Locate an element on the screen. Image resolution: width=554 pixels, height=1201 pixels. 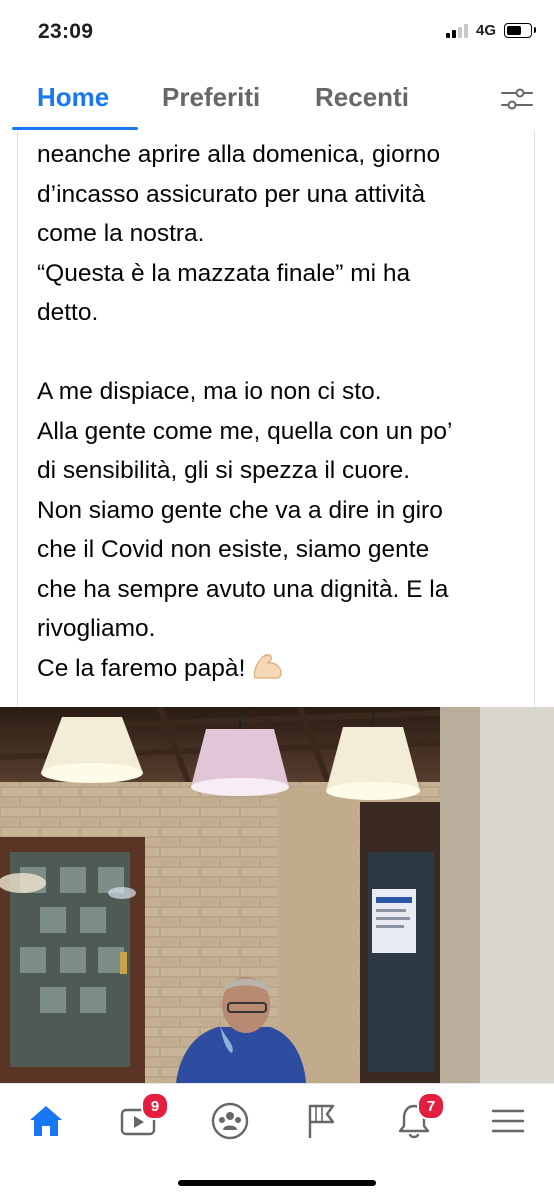
nav-home-button is located at coordinates (46, 1121).